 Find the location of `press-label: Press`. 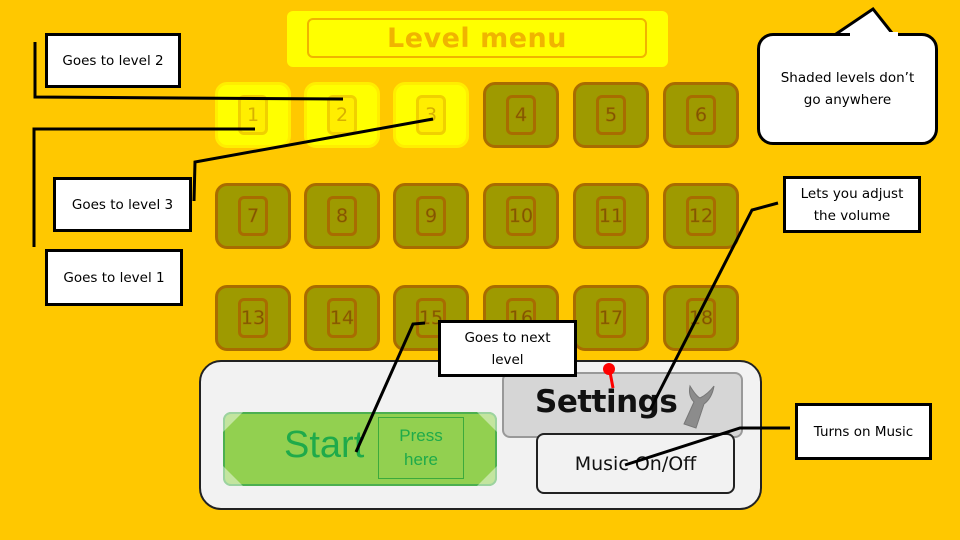

press-label: Press is located at coordinates (421, 435).